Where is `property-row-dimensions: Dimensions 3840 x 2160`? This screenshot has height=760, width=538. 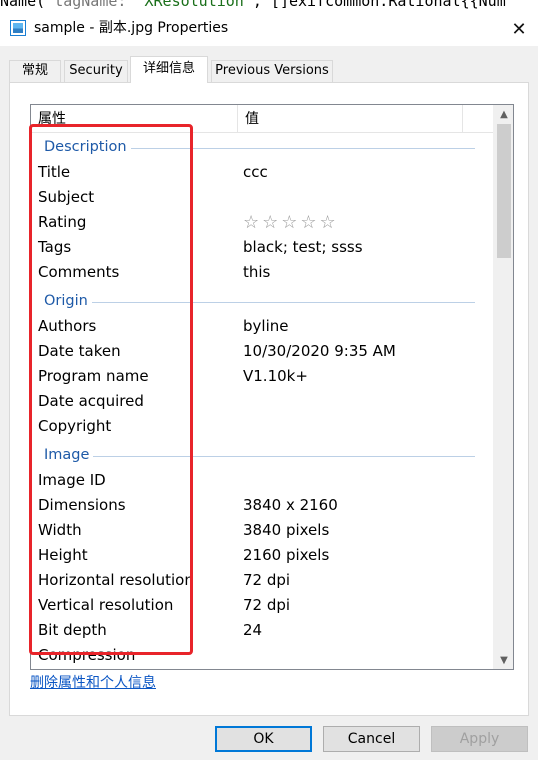 property-row-dimensions: Dimensions 3840 x 2160 is located at coordinates (263, 505).